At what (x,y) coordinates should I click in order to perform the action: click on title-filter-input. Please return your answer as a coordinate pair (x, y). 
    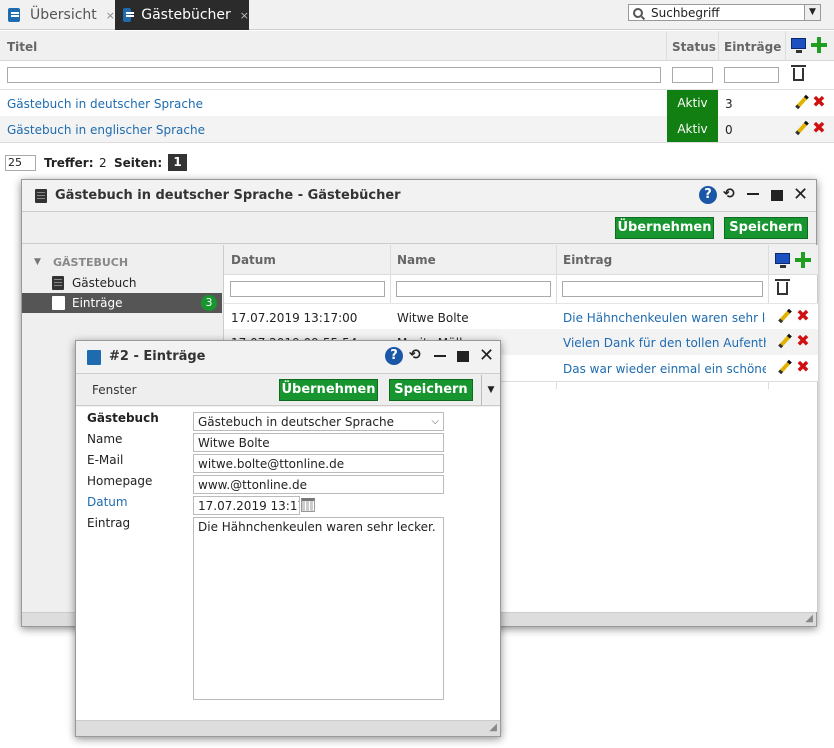
    Looking at the image, I should click on (334, 75).